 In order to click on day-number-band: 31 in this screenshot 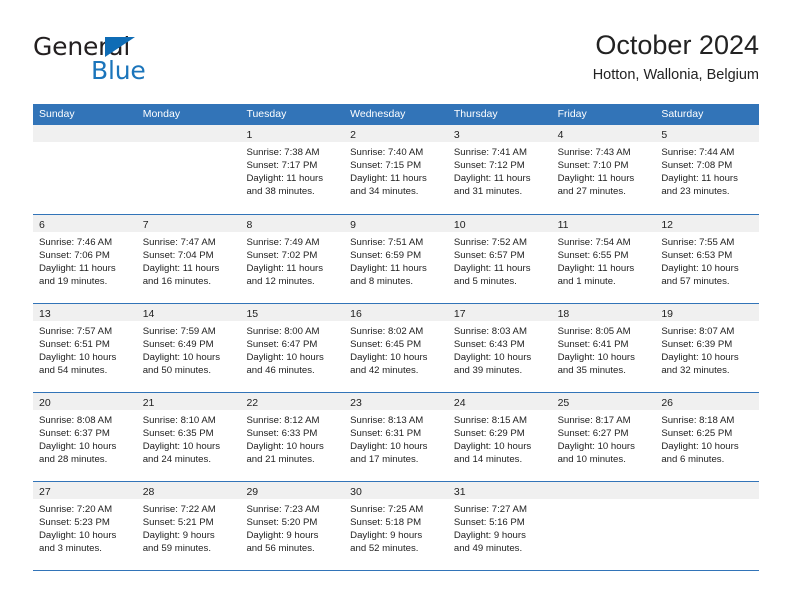, I will do `click(499, 490)`.